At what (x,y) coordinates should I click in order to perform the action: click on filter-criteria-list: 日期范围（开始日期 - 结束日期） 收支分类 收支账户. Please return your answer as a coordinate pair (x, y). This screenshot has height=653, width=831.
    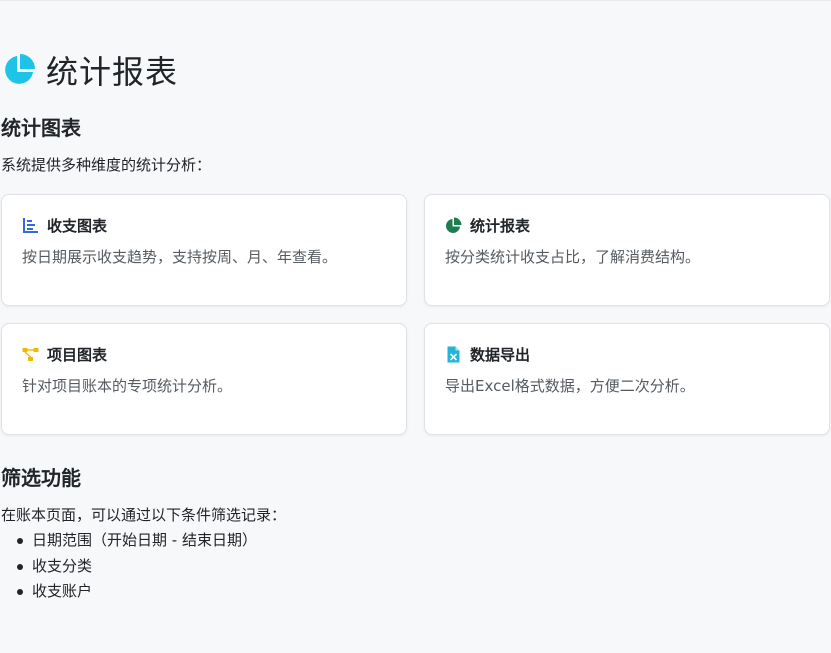
    Looking at the image, I should click on (128, 566).